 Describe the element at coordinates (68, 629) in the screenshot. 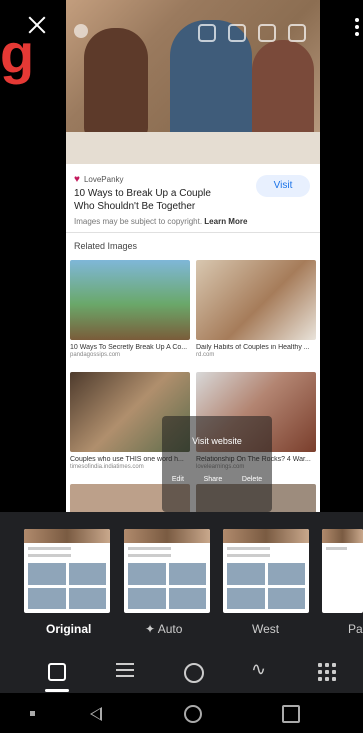

I see `filter-label-original: Original` at that location.